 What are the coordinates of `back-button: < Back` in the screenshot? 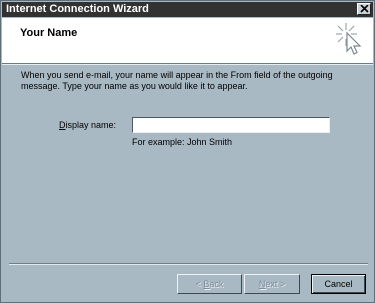 It's located at (209, 284).